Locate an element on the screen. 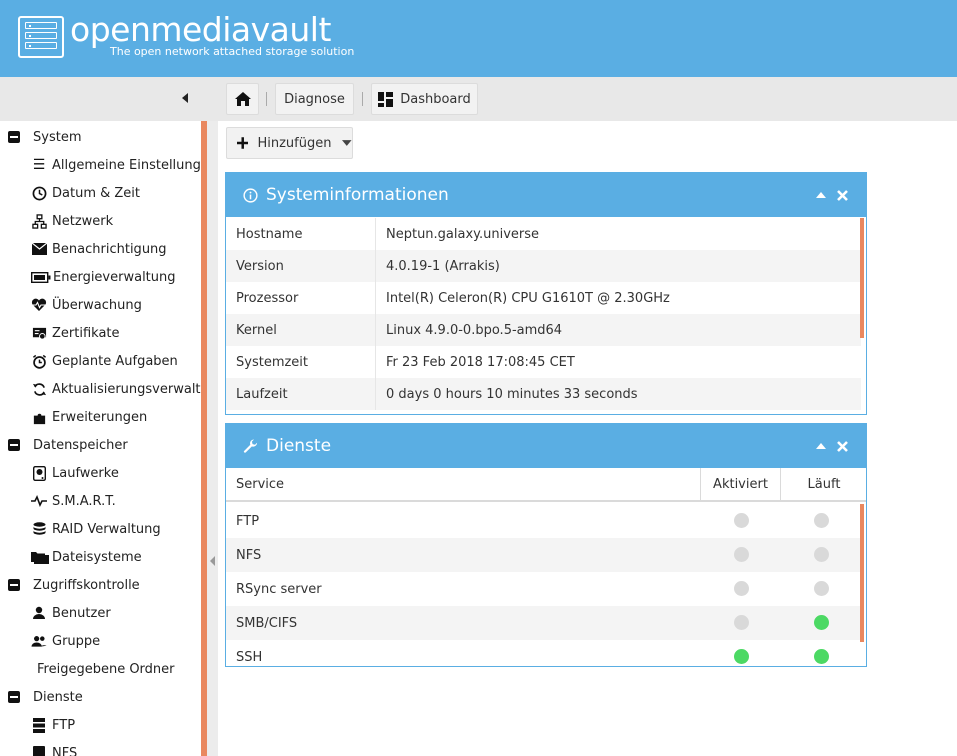 The image size is (957, 756). certificate-icon is located at coordinates (39, 333).